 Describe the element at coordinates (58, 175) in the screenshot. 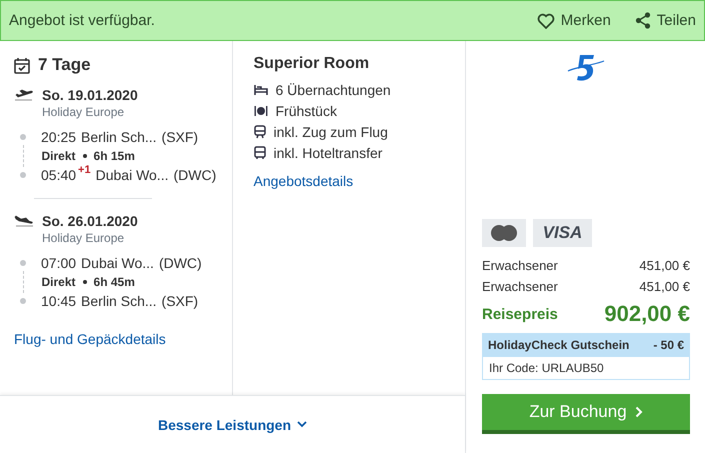

I see `arrival-time: 05:40` at that location.